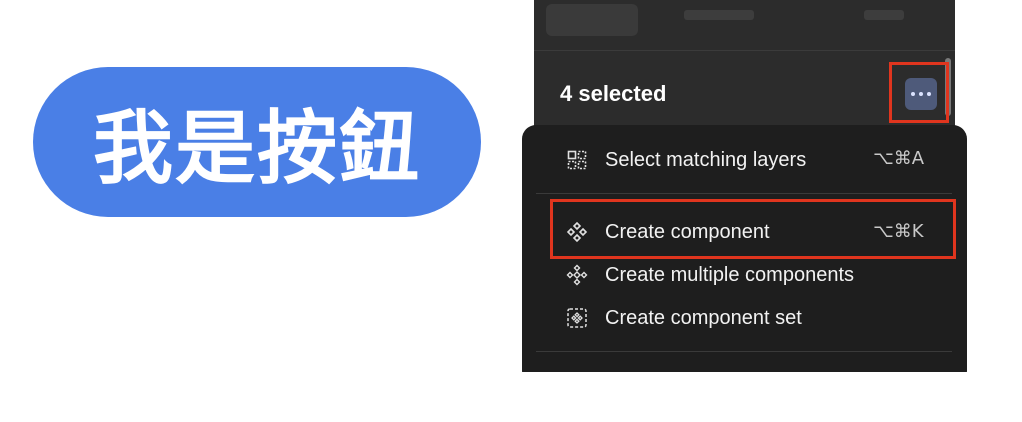 The image size is (1022, 422). Describe the element at coordinates (744, 50) in the screenshot. I see `divider` at that location.